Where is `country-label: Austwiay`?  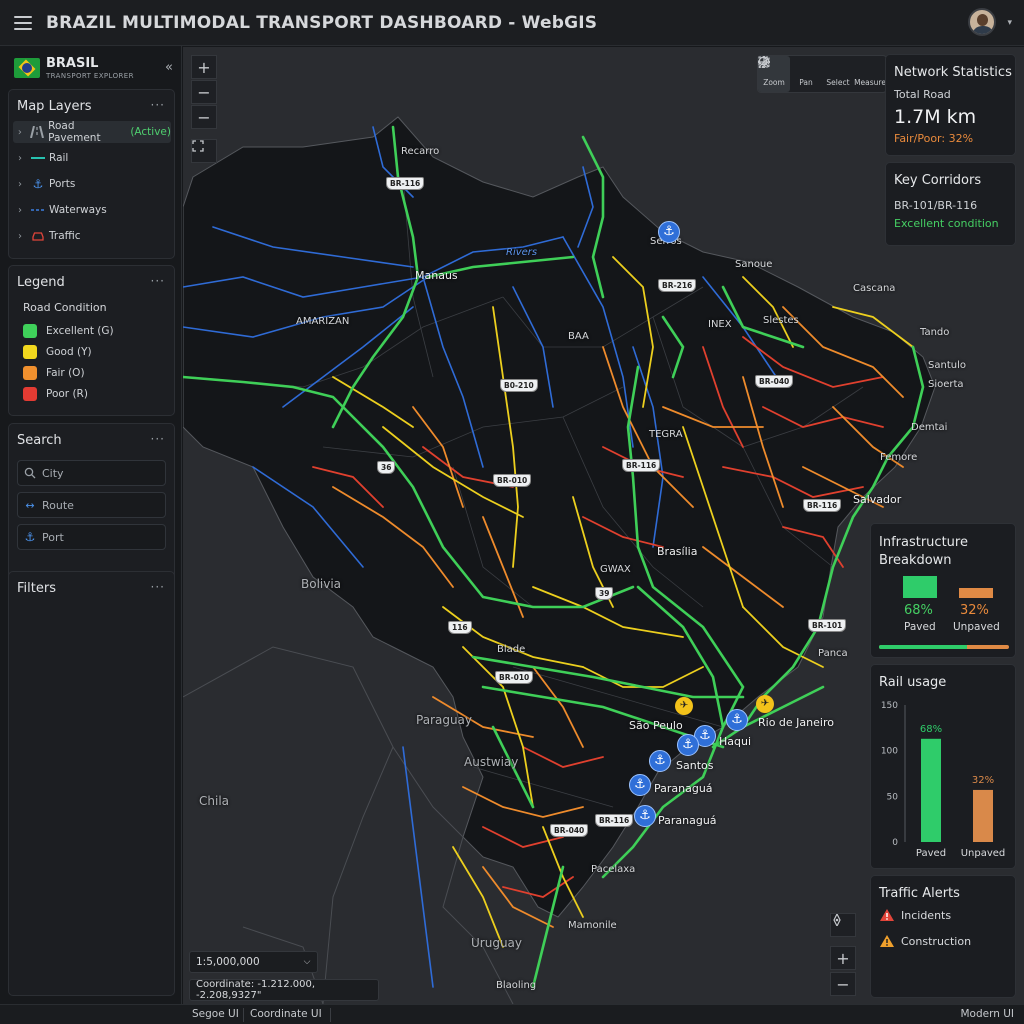 country-label: Austwiay is located at coordinates (491, 762).